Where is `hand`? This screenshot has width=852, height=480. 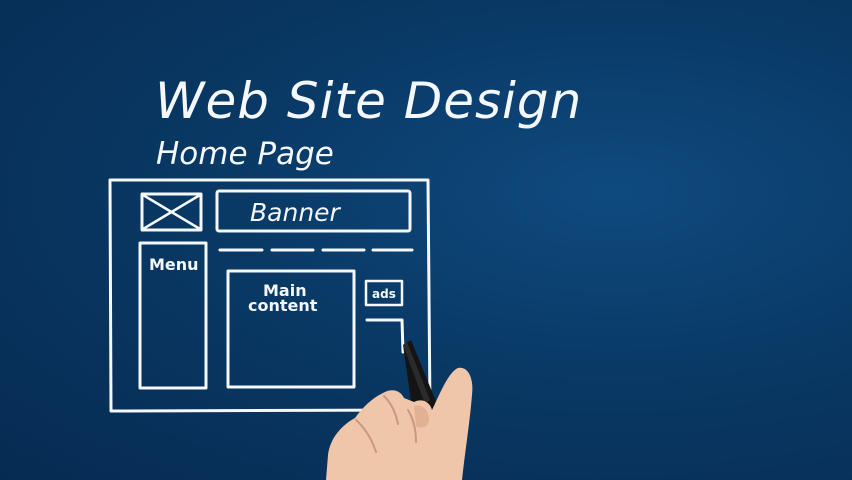
hand is located at coordinates (399, 423).